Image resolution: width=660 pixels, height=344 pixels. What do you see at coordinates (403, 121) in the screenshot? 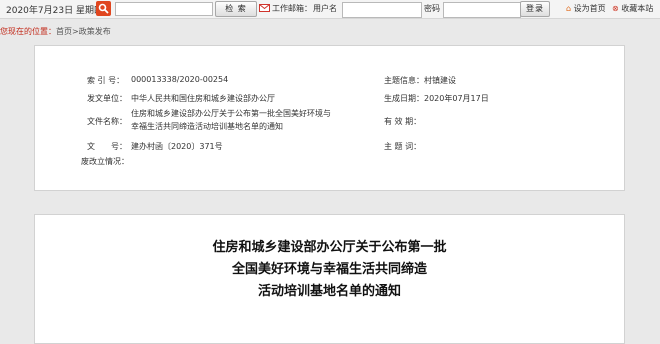
I see `validity-label: 有 效 期：` at bounding box center [403, 121].